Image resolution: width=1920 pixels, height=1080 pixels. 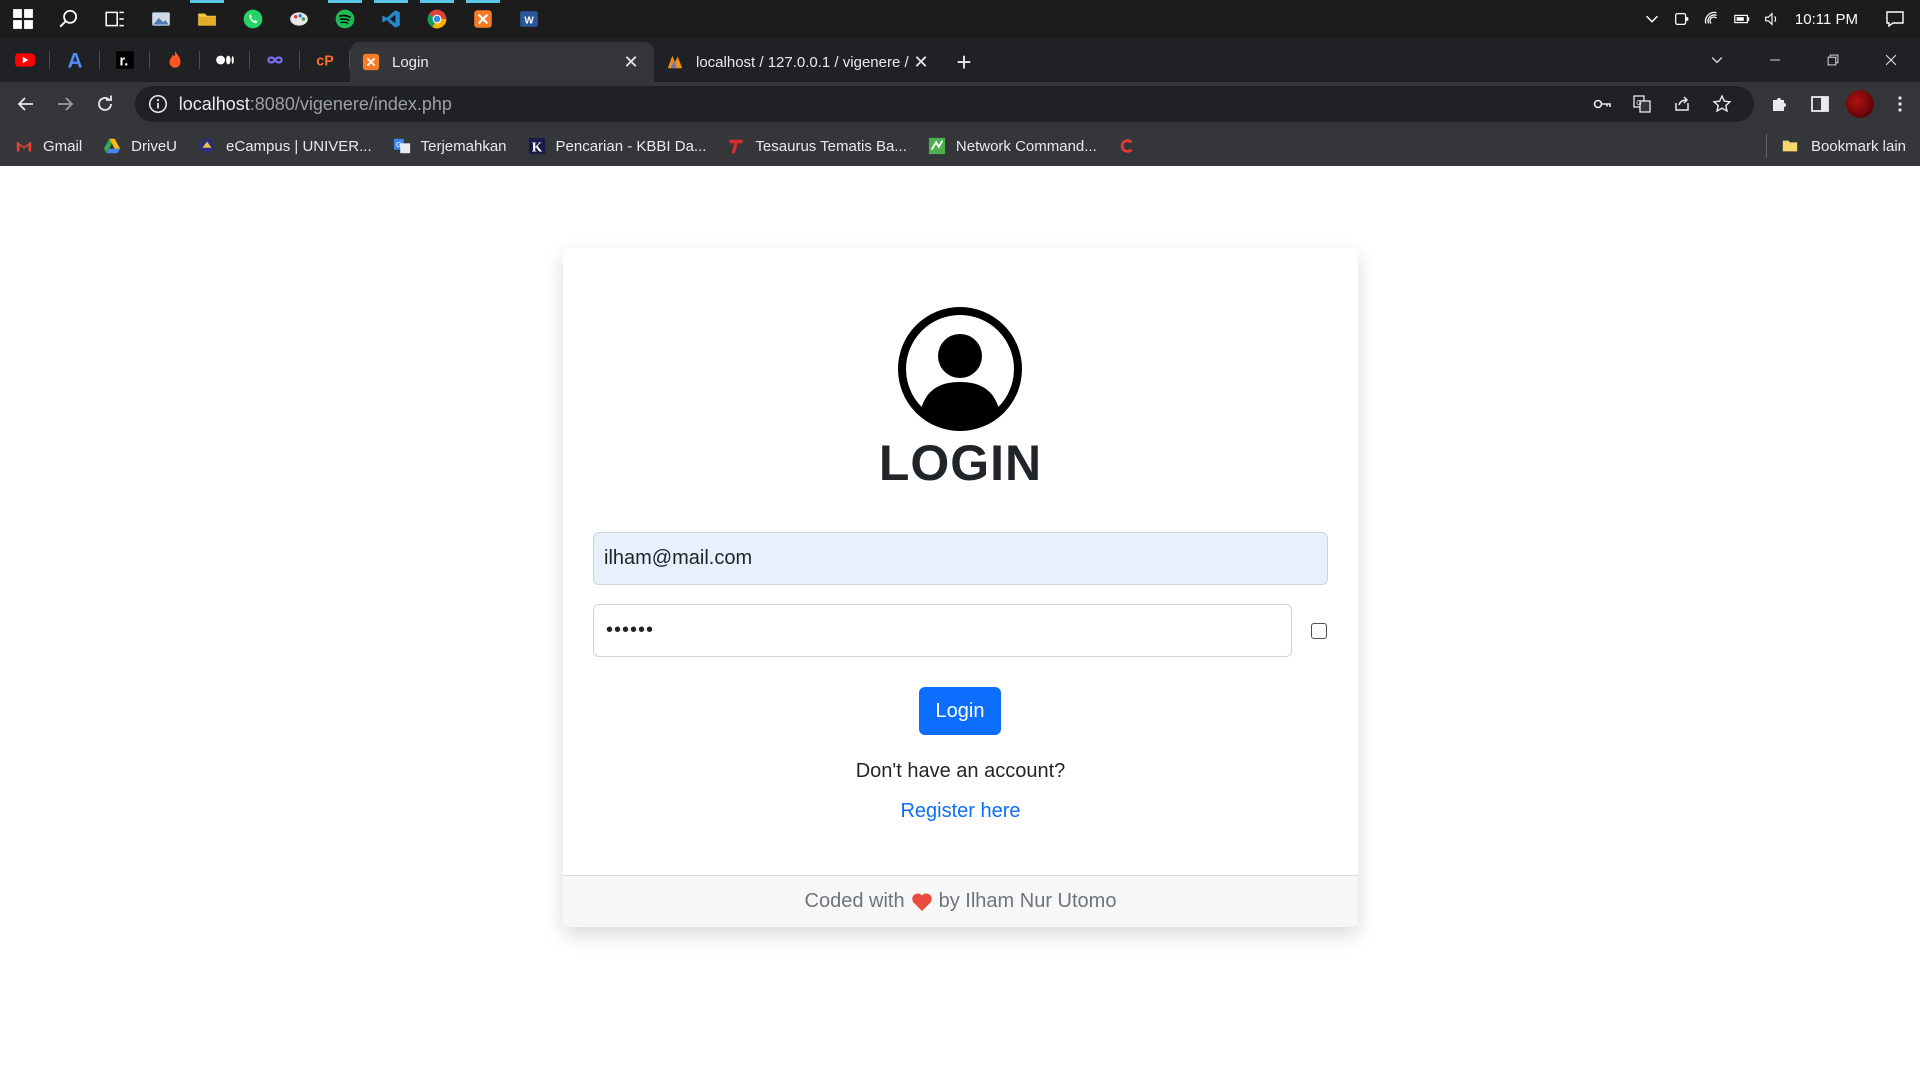 What do you see at coordinates (960, 558) in the screenshot?
I see `email-input` at bounding box center [960, 558].